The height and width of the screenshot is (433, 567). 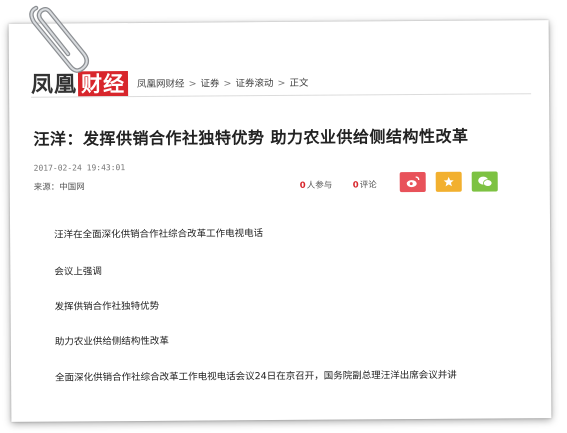 I want to click on breadcrumb: 凤凰网财经 > 证券 > 证券滚动 > 正文, so click(x=223, y=82).